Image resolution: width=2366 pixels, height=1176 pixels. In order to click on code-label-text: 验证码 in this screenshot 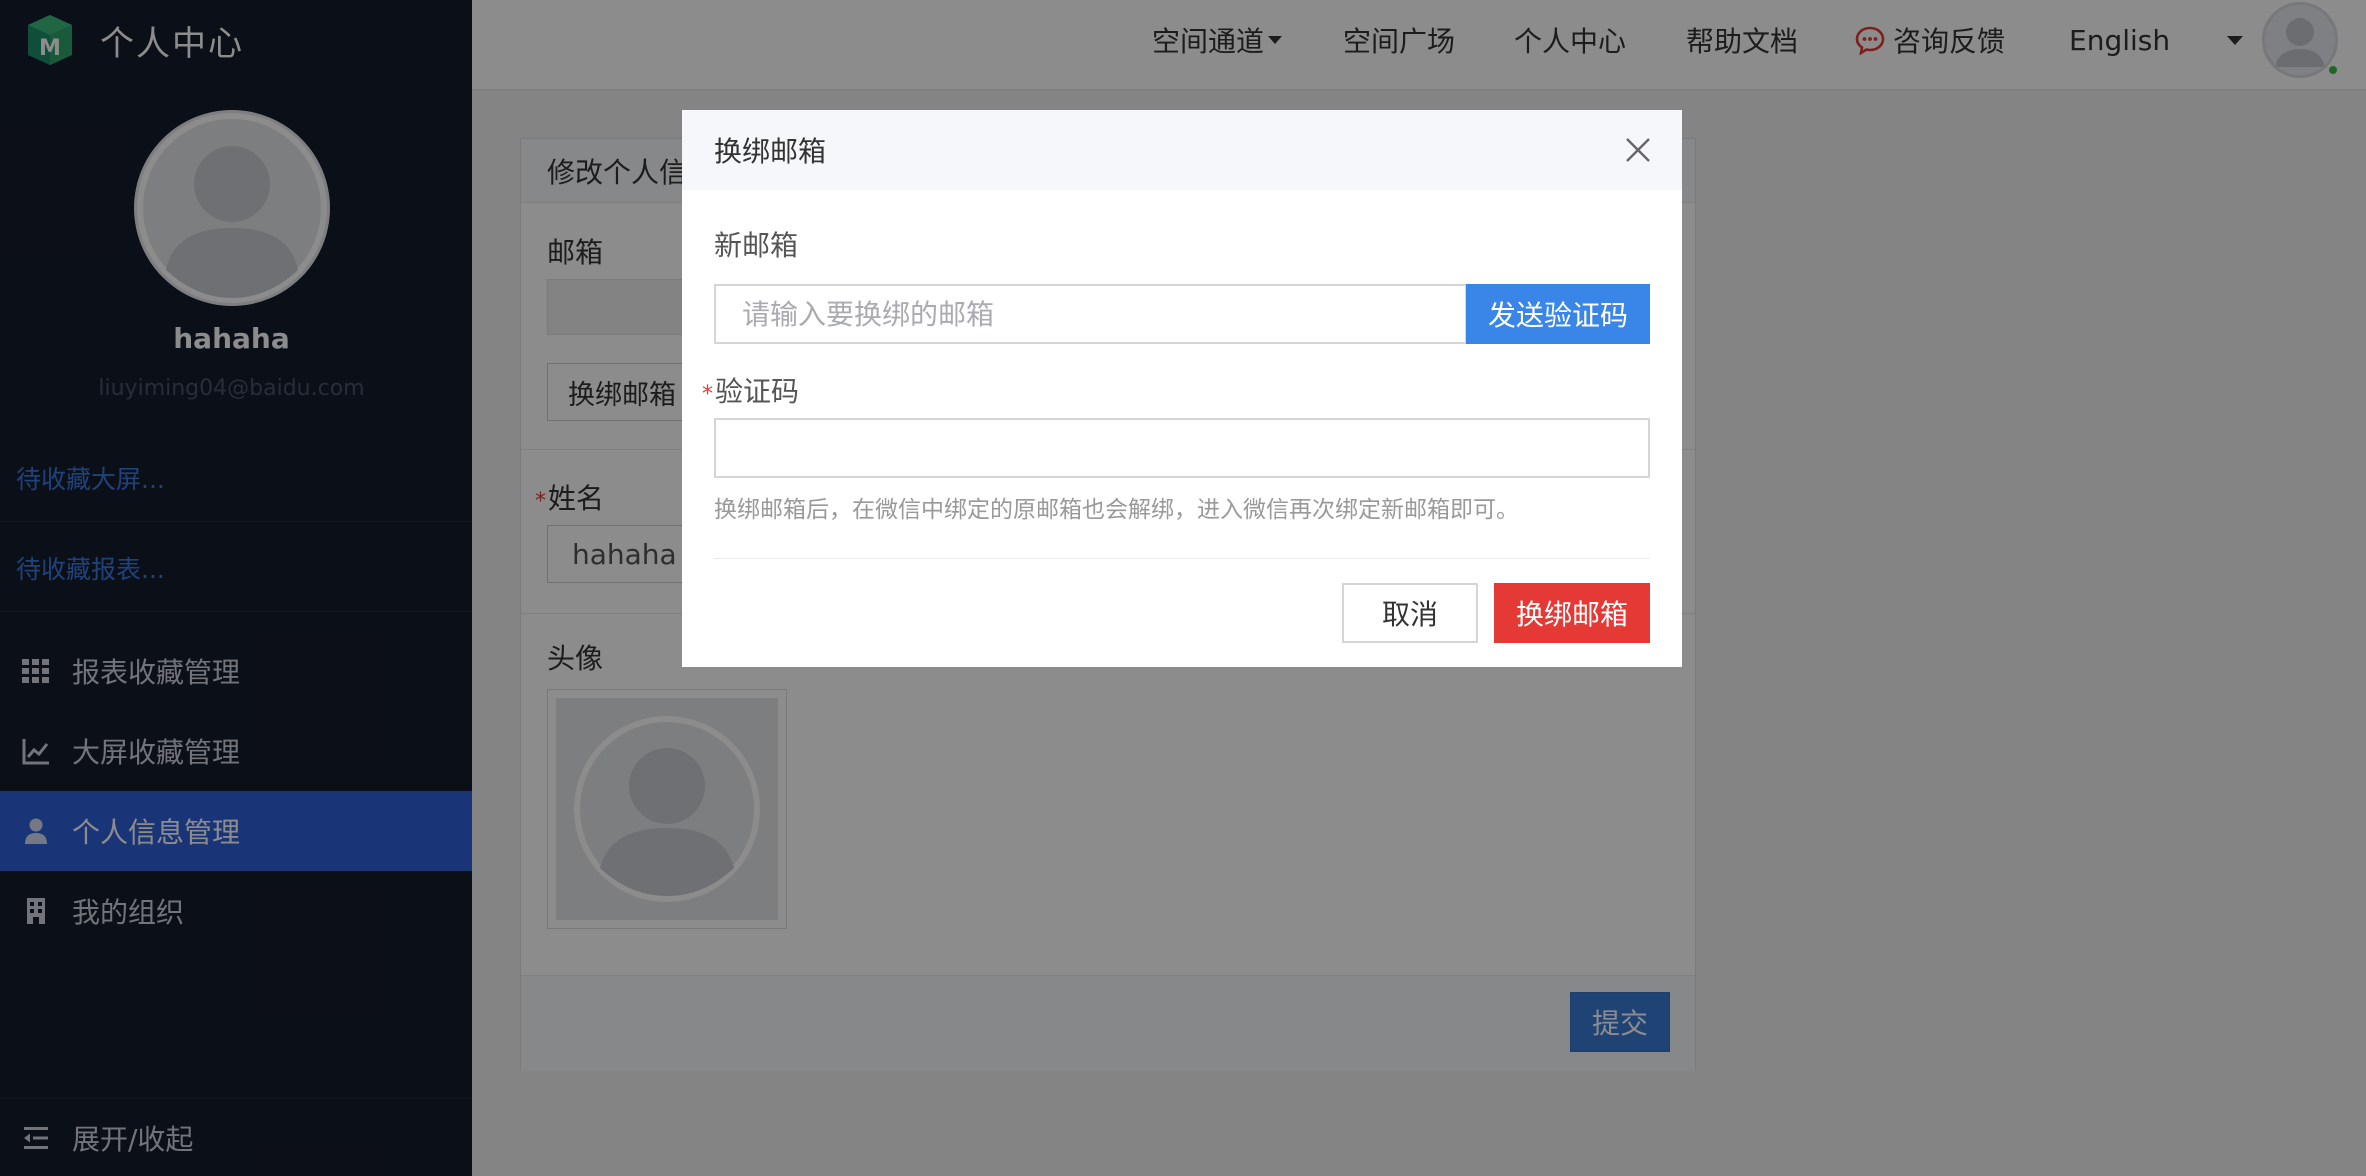, I will do `click(757, 391)`.